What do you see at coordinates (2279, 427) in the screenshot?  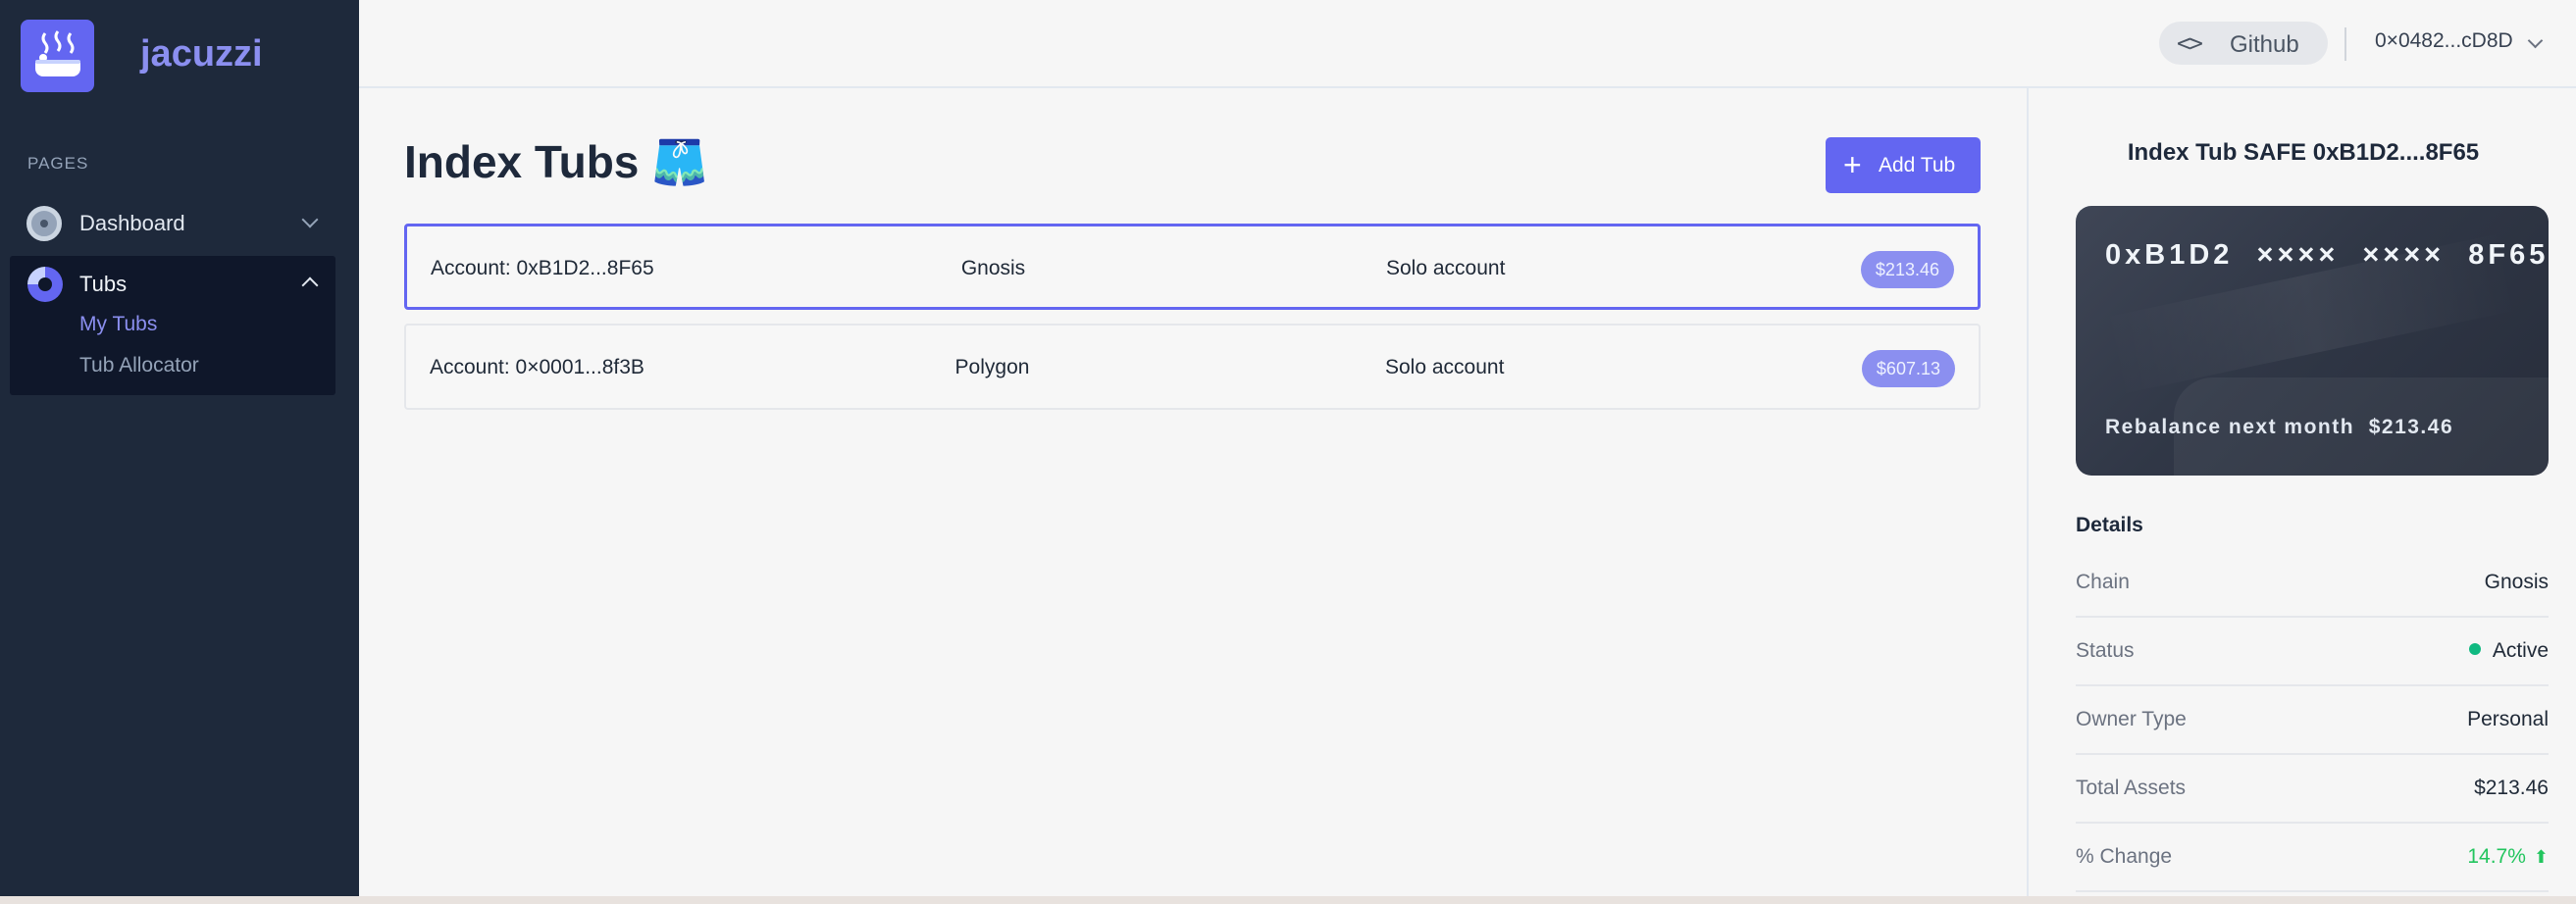 I see `card-rebalance-text: Rebalance next month $213.46` at bounding box center [2279, 427].